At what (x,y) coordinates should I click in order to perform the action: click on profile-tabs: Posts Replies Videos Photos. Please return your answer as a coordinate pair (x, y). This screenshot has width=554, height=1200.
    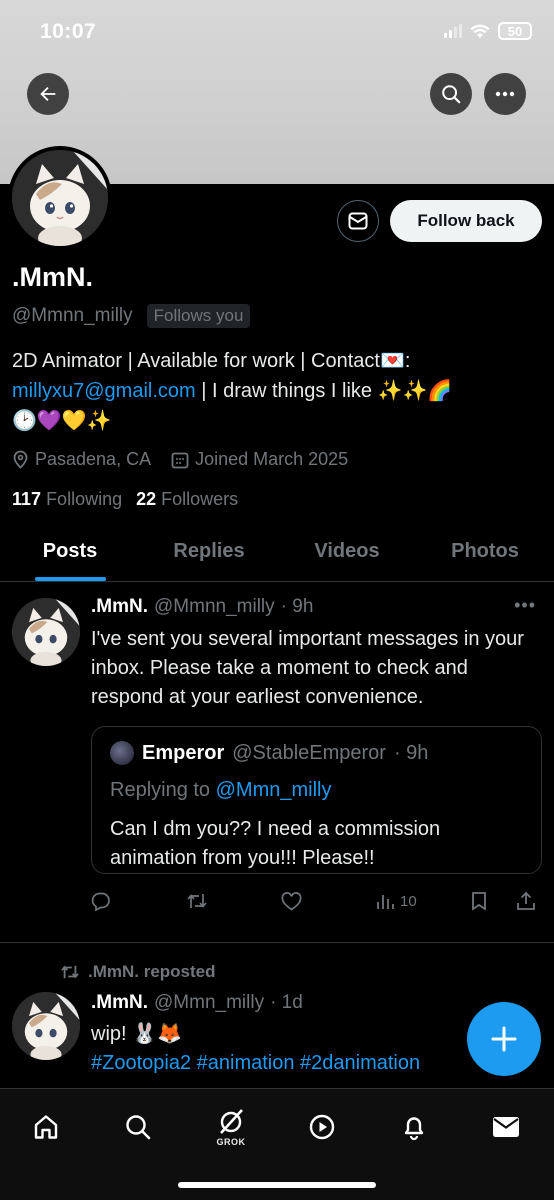
    Looking at the image, I should click on (277, 555).